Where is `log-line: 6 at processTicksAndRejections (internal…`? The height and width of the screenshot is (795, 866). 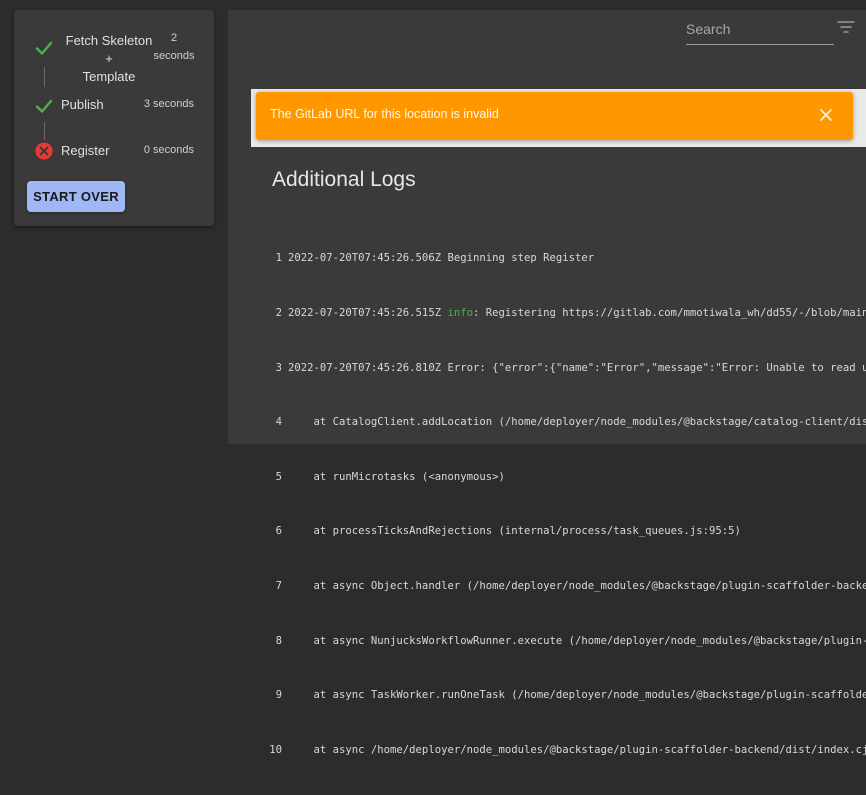
log-line: 6 at processTicksAndRejections (internal… is located at coordinates (508, 531).